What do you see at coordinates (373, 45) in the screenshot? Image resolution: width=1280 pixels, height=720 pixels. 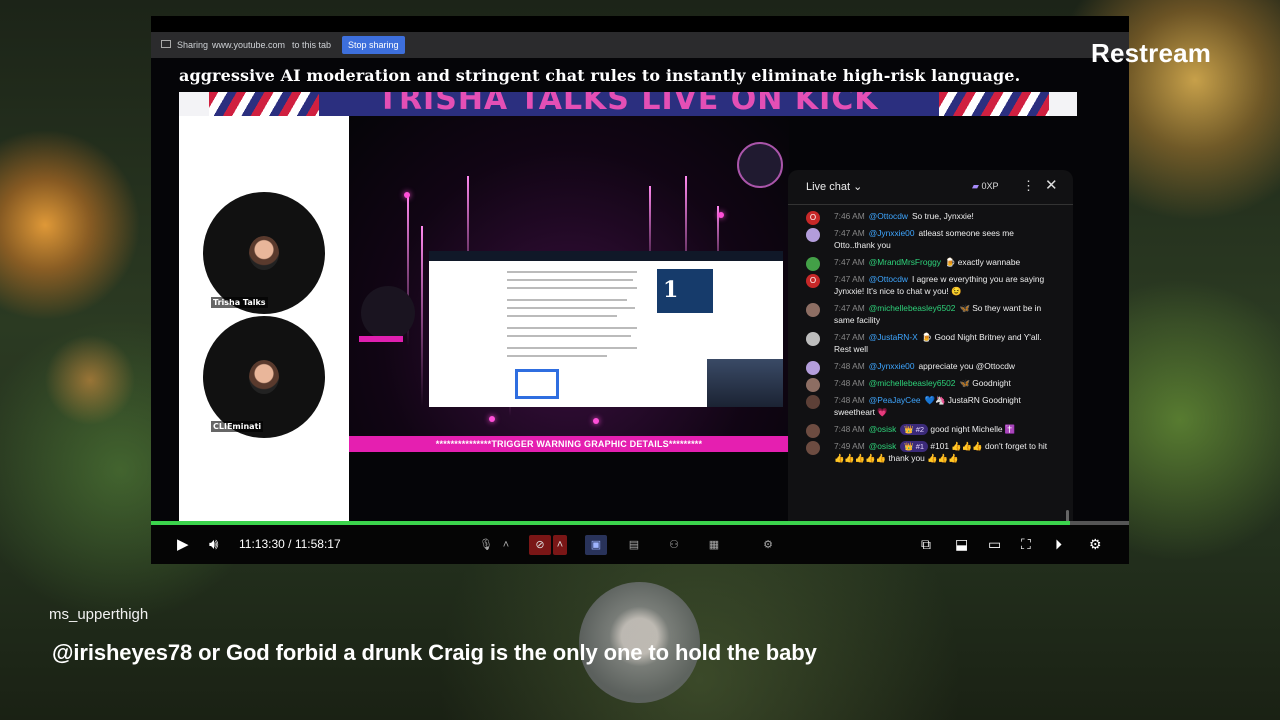 I see `stop-sharing-button: Stop sharing` at bounding box center [373, 45].